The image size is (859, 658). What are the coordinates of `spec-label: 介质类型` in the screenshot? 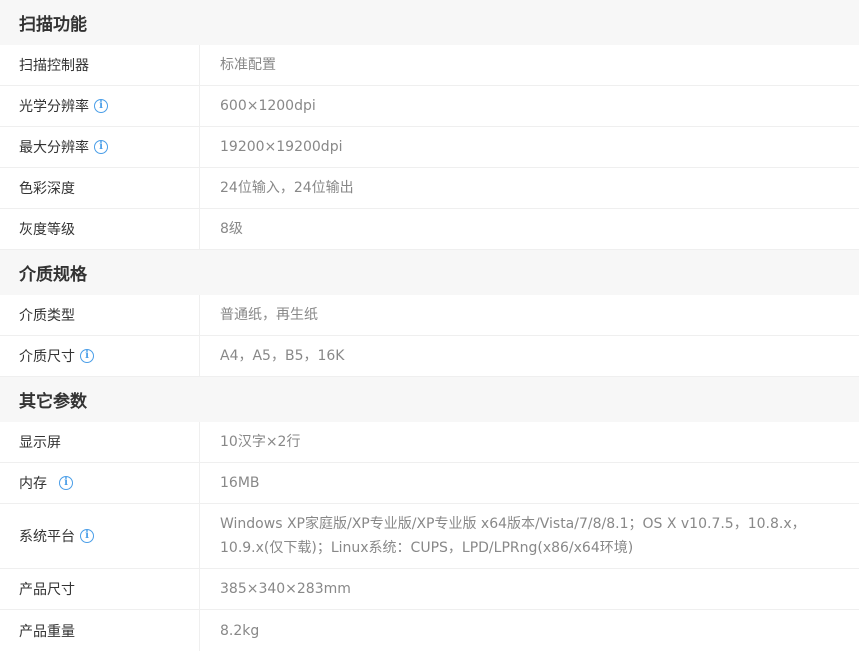 It's located at (100, 315).